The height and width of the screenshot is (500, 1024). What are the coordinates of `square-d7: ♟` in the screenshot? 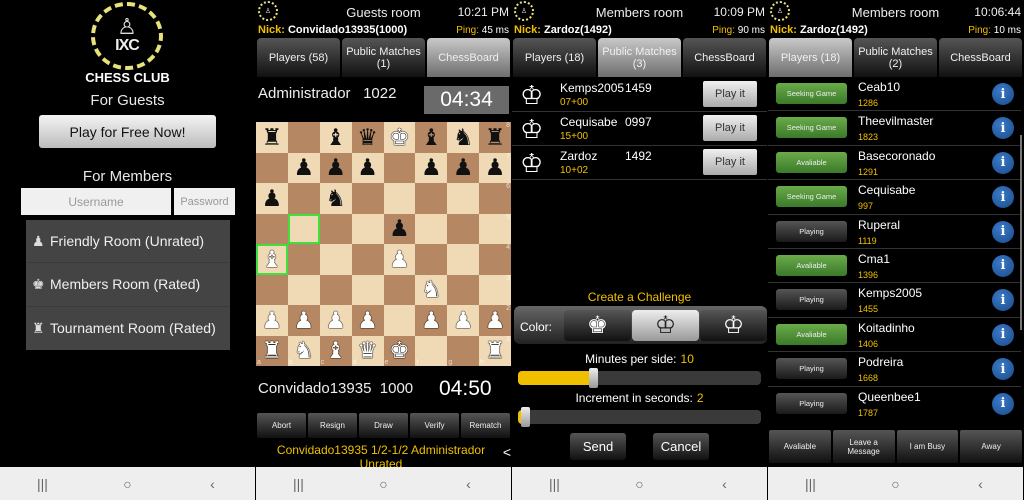 It's located at (367, 167).